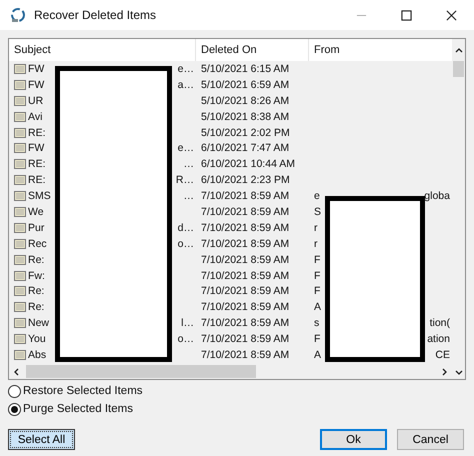 The image size is (474, 456). What do you see at coordinates (36, 228) in the screenshot?
I see `subject-text: Pur` at bounding box center [36, 228].